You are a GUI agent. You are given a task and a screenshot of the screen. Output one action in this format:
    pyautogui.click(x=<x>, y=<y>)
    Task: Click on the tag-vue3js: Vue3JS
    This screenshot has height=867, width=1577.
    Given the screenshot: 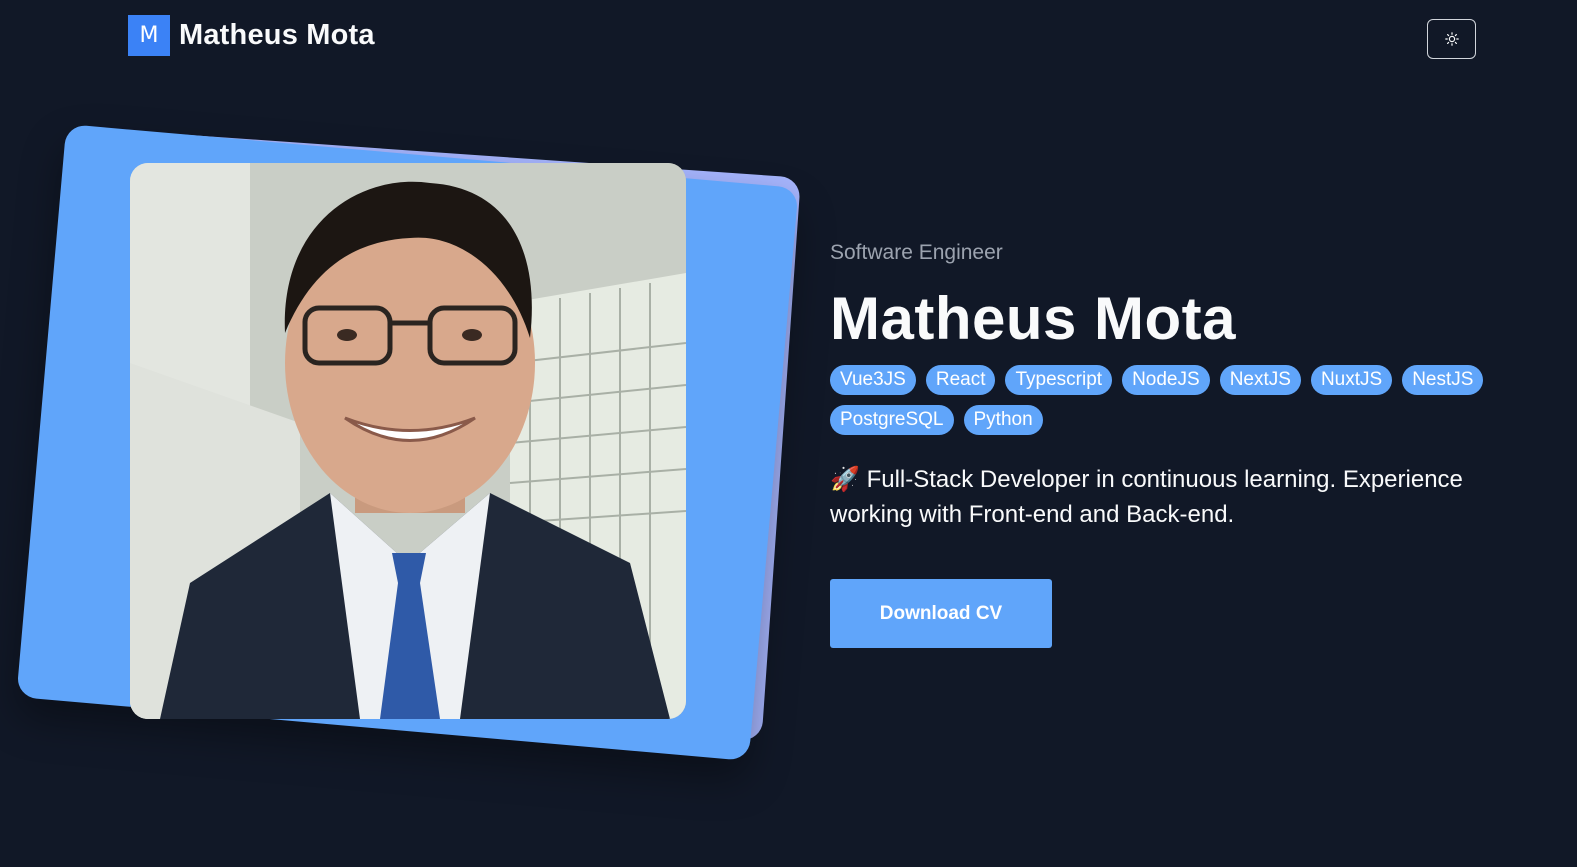 What is the action you would take?
    pyautogui.click(x=873, y=380)
    